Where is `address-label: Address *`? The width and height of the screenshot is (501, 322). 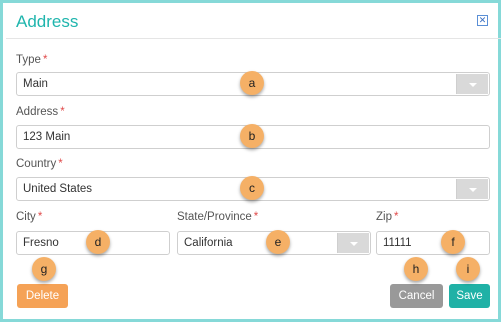 address-label: Address * is located at coordinates (40, 112).